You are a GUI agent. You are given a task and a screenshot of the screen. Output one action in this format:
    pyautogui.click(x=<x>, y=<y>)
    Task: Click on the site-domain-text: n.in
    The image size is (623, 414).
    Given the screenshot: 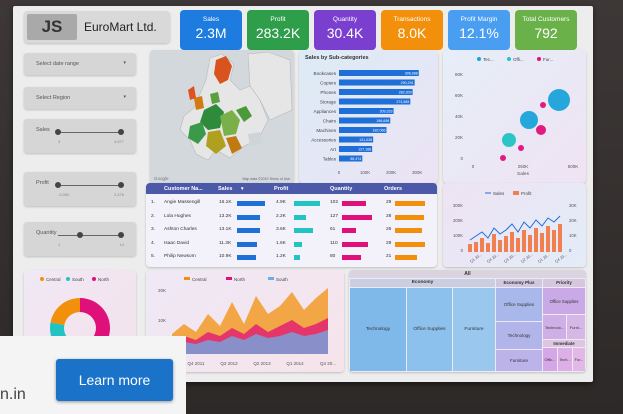 What is the action you would take?
    pyautogui.click(x=13, y=394)
    